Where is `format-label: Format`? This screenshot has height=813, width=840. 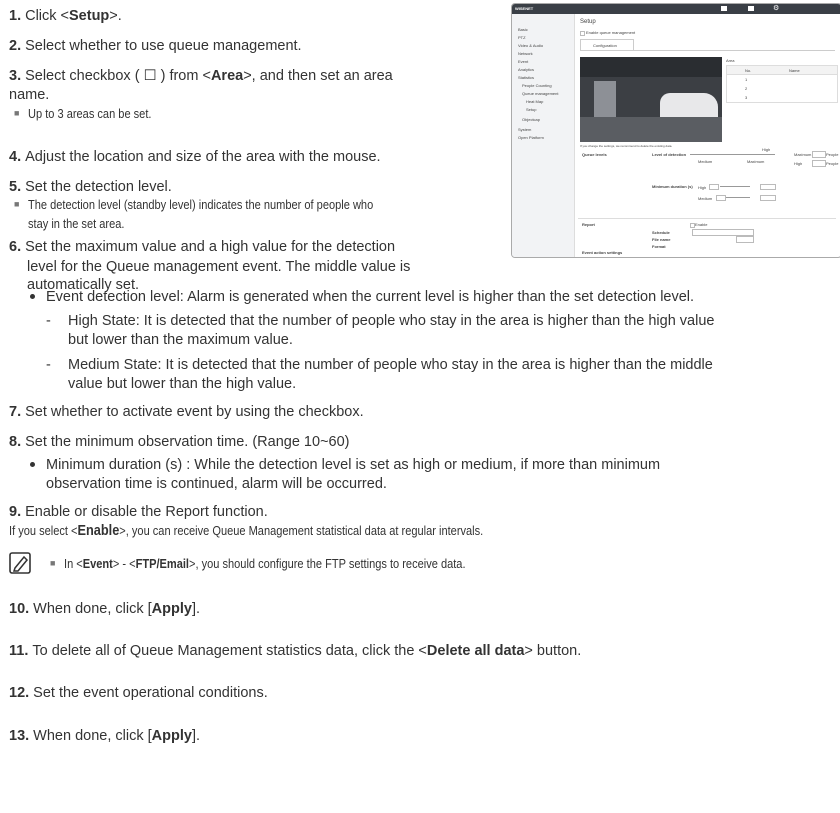 format-label: Format is located at coordinates (659, 246).